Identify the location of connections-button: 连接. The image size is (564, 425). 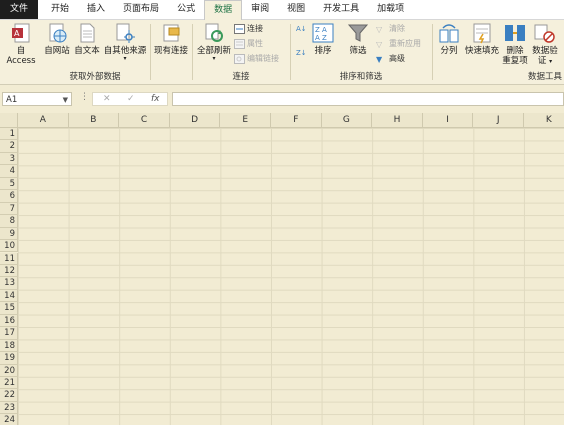
(248, 29).